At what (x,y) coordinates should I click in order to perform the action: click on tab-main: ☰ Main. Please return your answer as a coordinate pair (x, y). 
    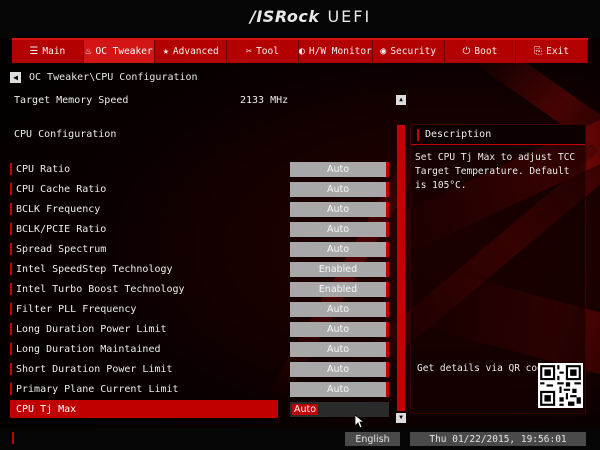
    Looking at the image, I should click on (48, 51).